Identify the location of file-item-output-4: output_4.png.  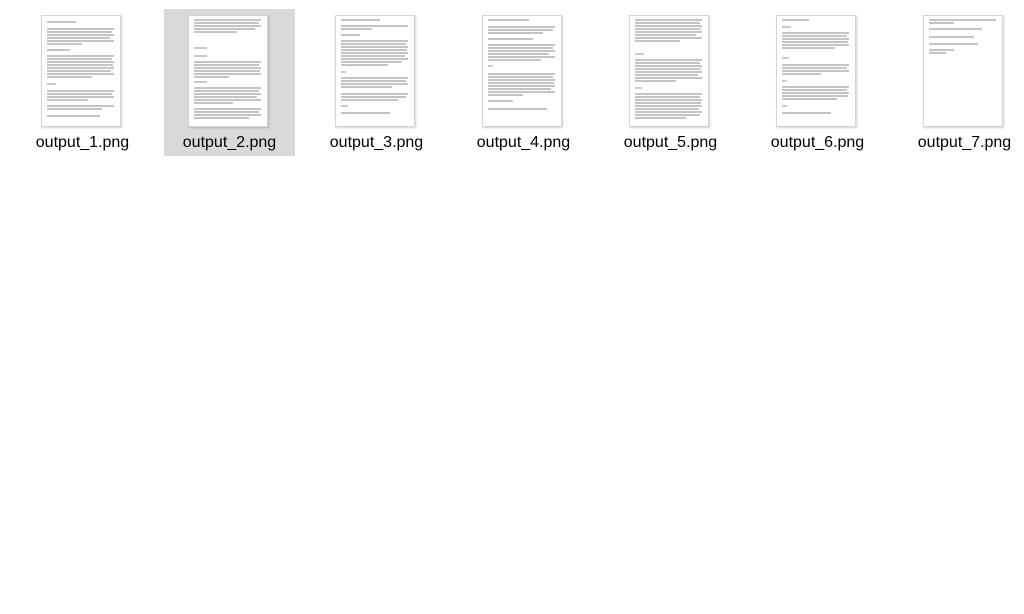
(523, 82).